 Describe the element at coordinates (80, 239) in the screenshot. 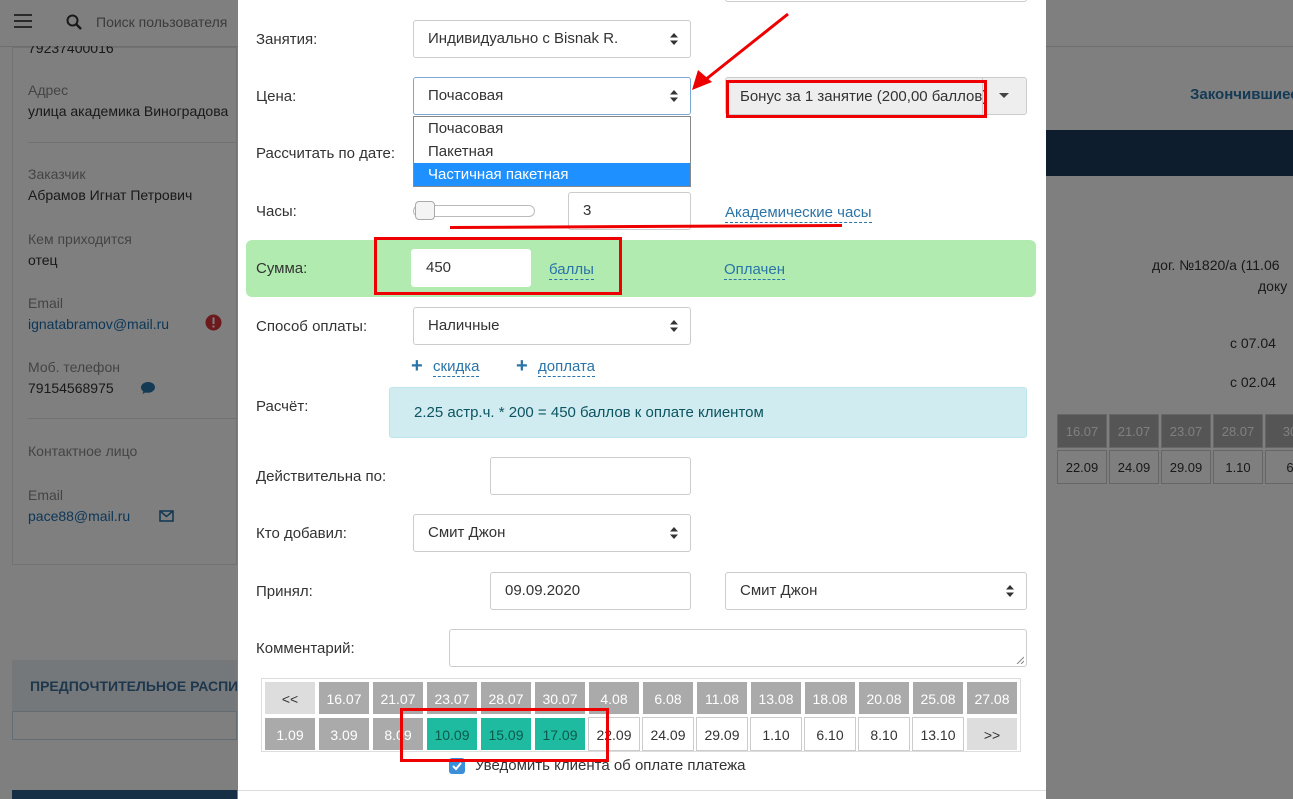

I see `relation-label: Кем приходится` at that location.